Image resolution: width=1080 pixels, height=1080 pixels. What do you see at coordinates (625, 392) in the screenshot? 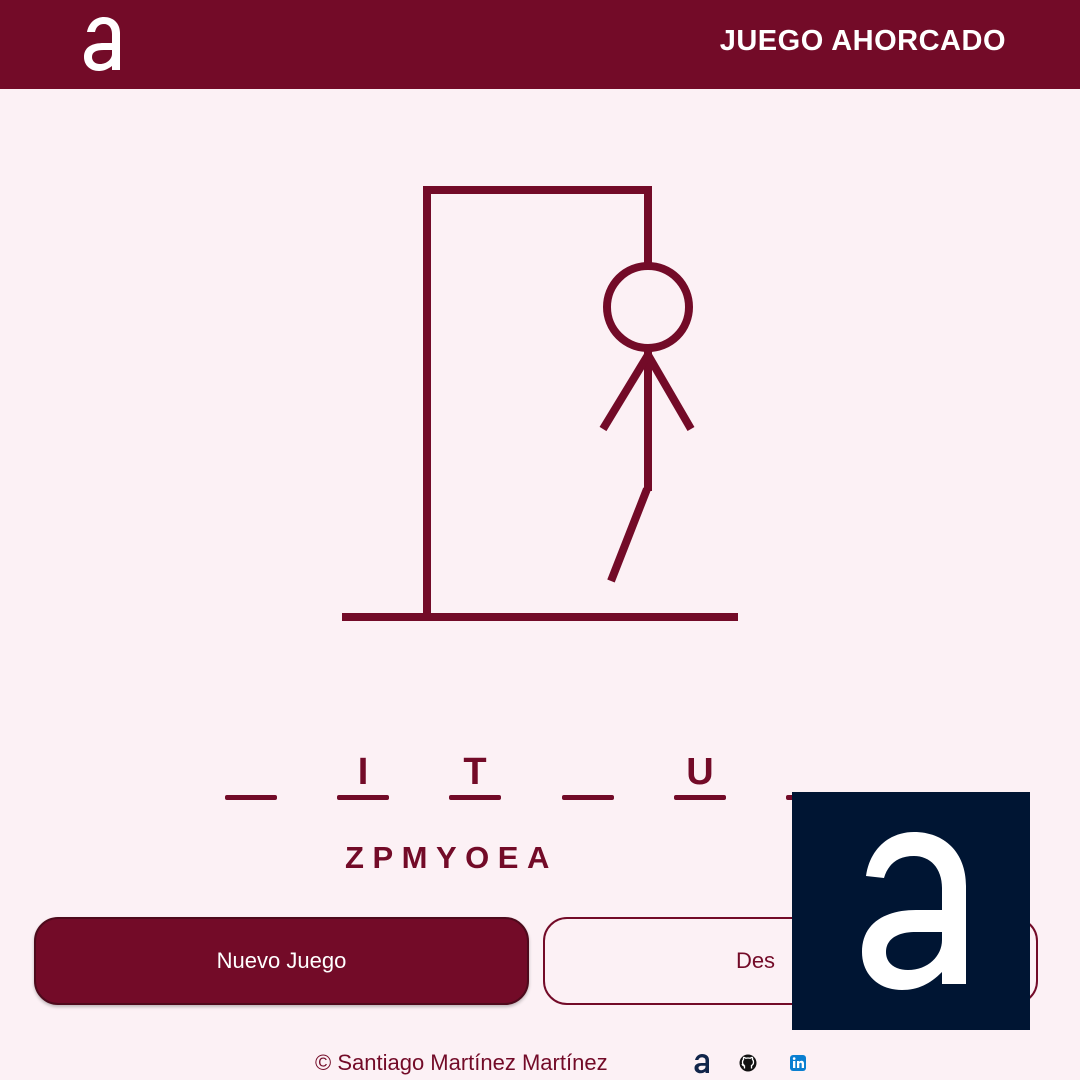
I see `hangman-left-arm` at bounding box center [625, 392].